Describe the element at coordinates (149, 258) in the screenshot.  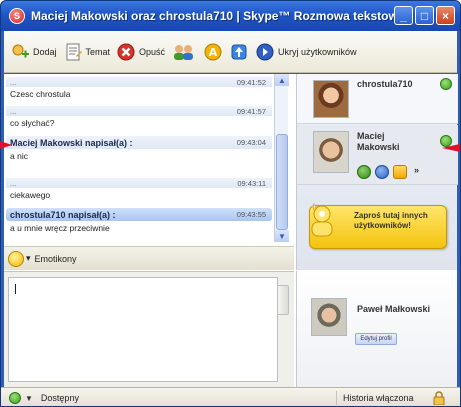
I see `emoticons-button: ▾ Emotikony` at that location.